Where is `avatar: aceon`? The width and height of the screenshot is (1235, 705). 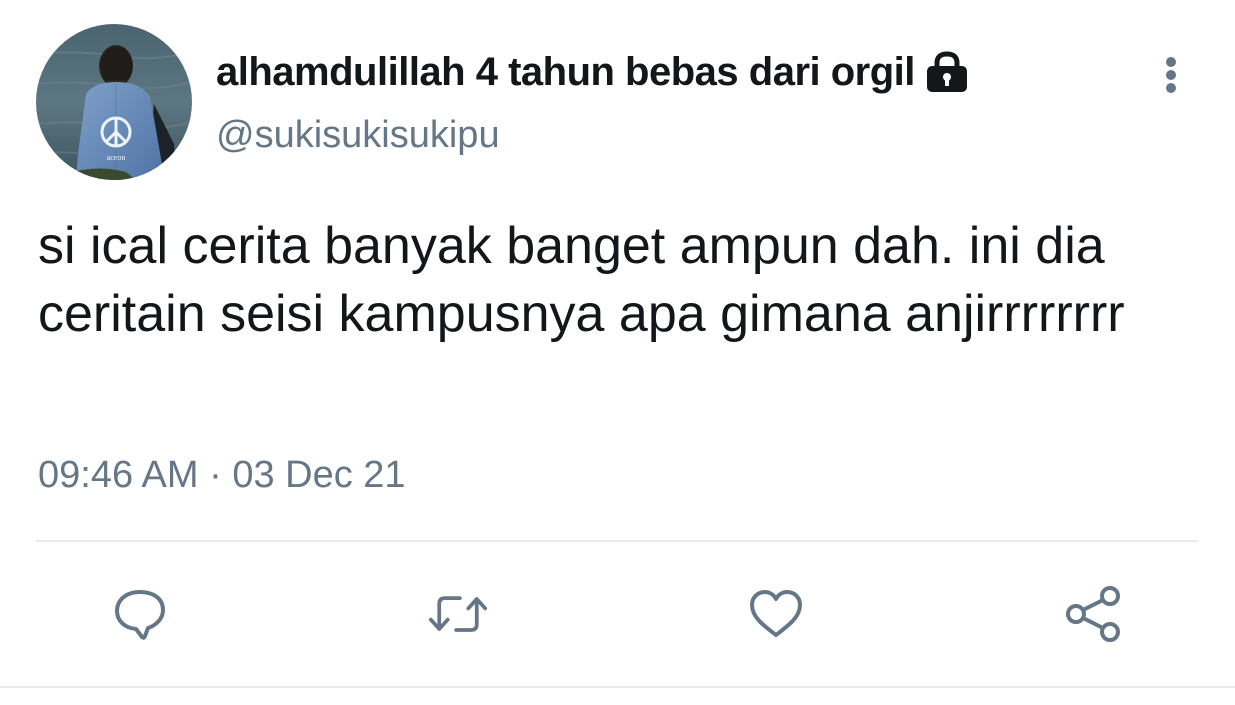
avatar: aceon is located at coordinates (114, 102).